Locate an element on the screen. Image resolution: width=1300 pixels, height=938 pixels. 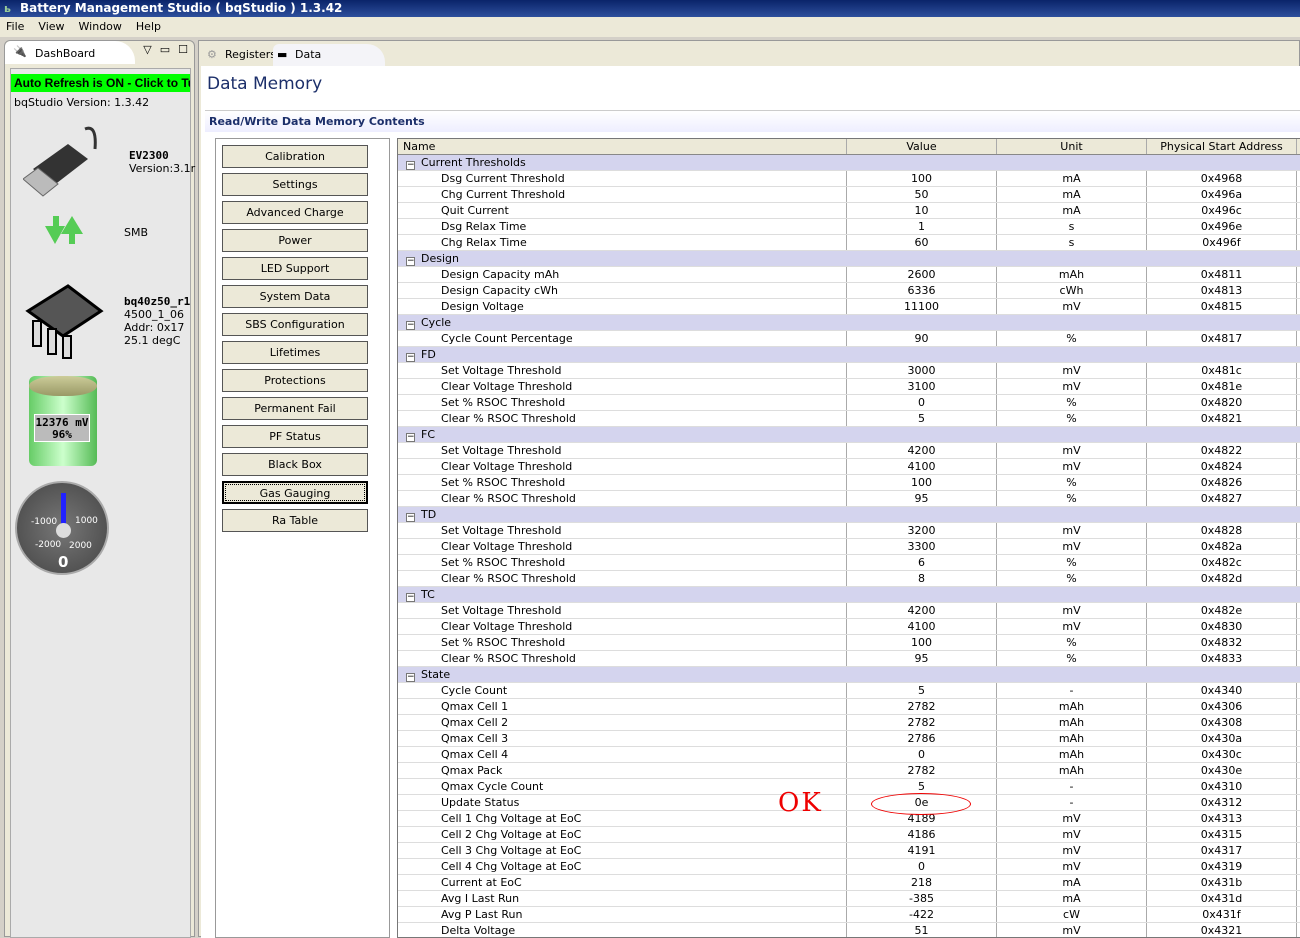
param-value: 2786 is located at coordinates (922, 738).